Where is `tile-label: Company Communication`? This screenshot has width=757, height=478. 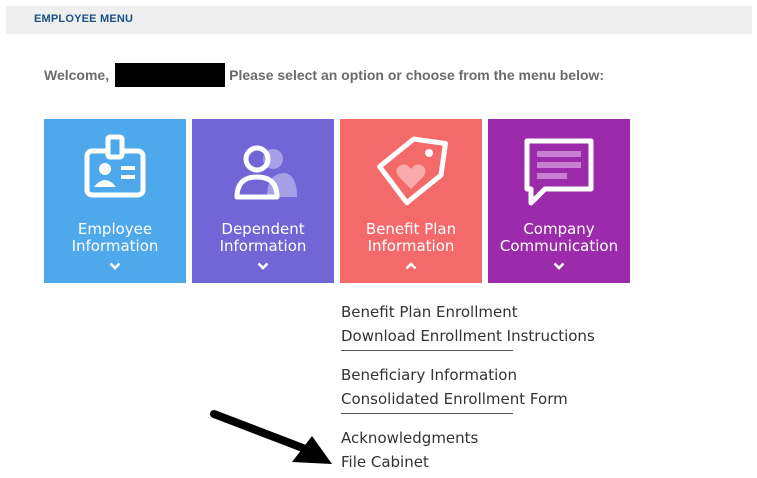
tile-label: Company Communication is located at coordinates (559, 237).